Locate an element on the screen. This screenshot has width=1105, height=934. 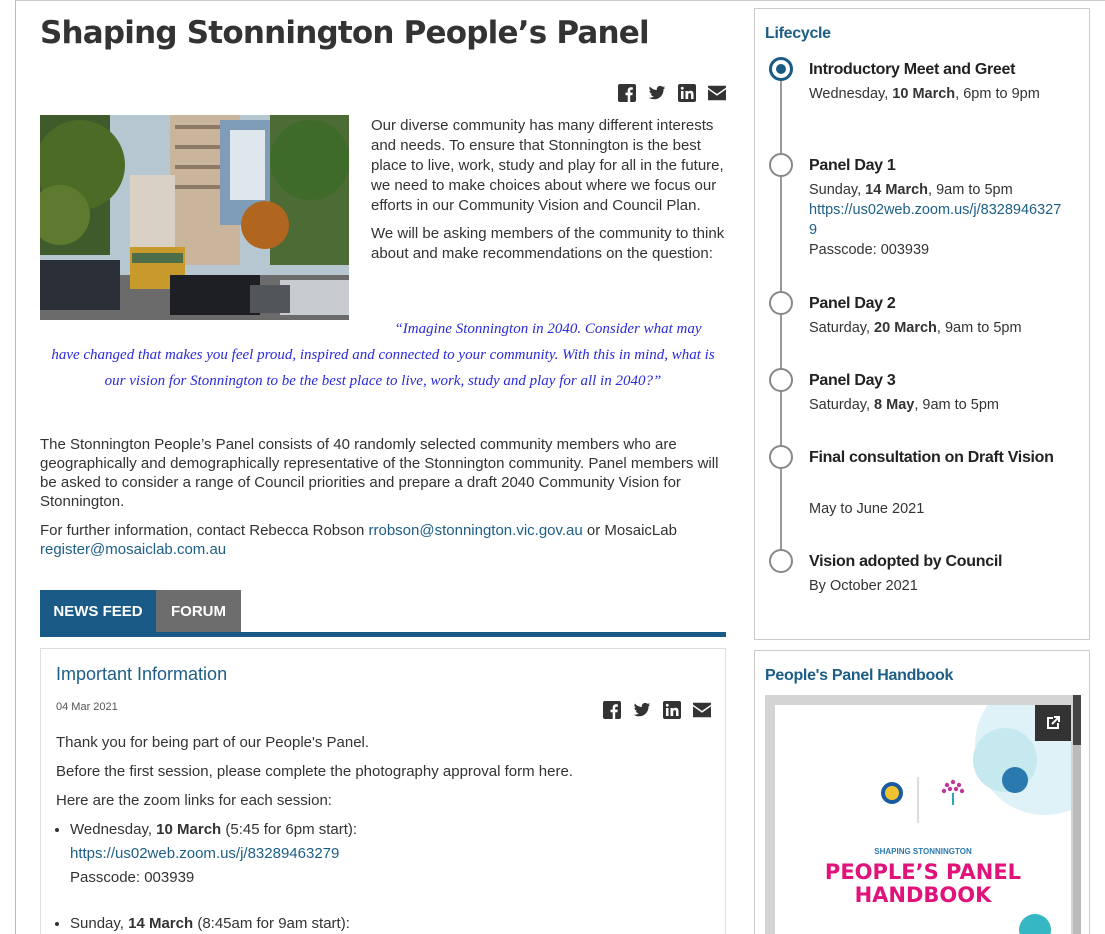
stage-zoom-link: https://us02web.zoom.us/j/83289463279 is located at coordinates (935, 220).